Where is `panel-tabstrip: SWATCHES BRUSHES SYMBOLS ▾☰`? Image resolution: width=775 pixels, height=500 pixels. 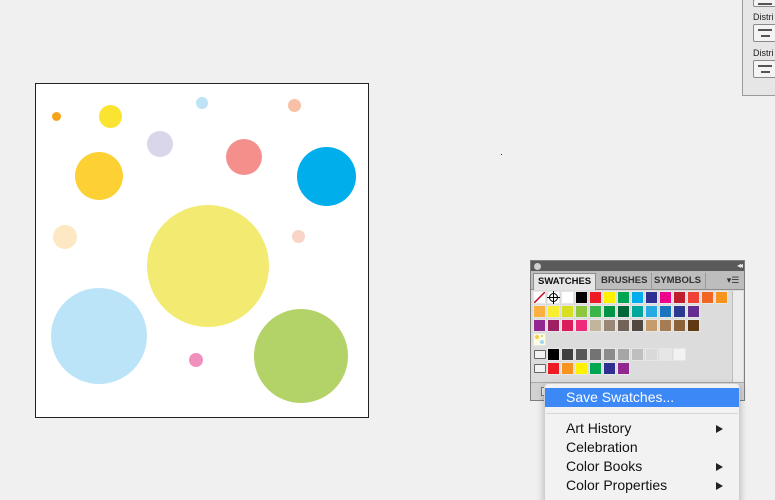
panel-tabstrip: SWATCHES BRUSHES SYMBOLS ▾☰ is located at coordinates (637, 280).